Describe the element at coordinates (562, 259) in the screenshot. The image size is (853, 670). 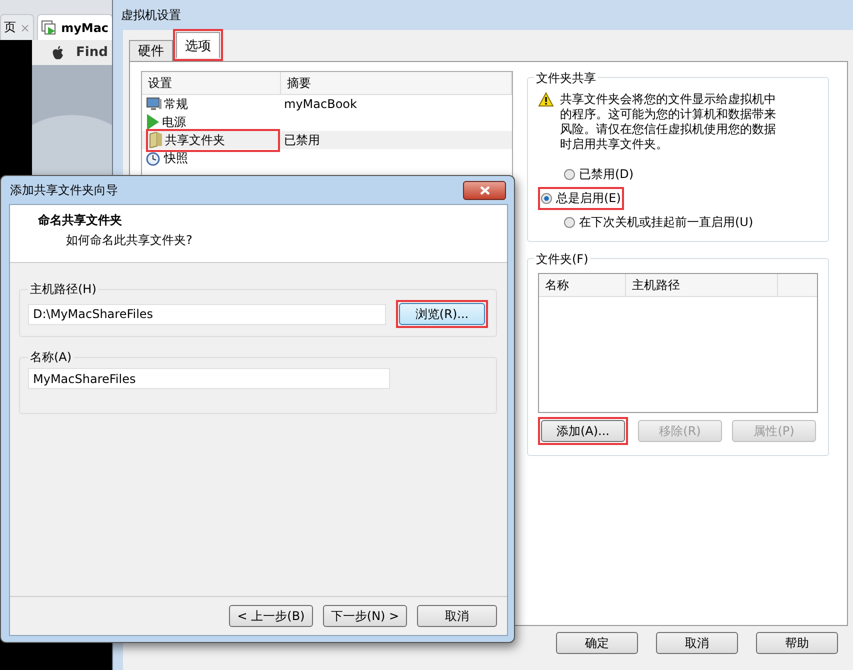
I see `group-title: 文件夹(F)` at that location.